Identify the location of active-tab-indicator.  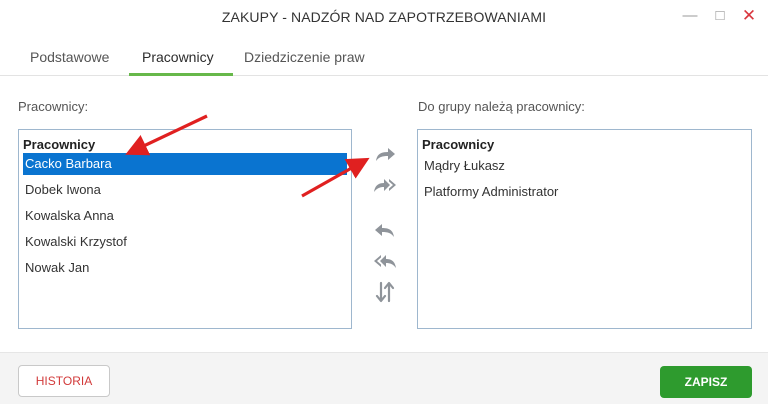
(181, 74).